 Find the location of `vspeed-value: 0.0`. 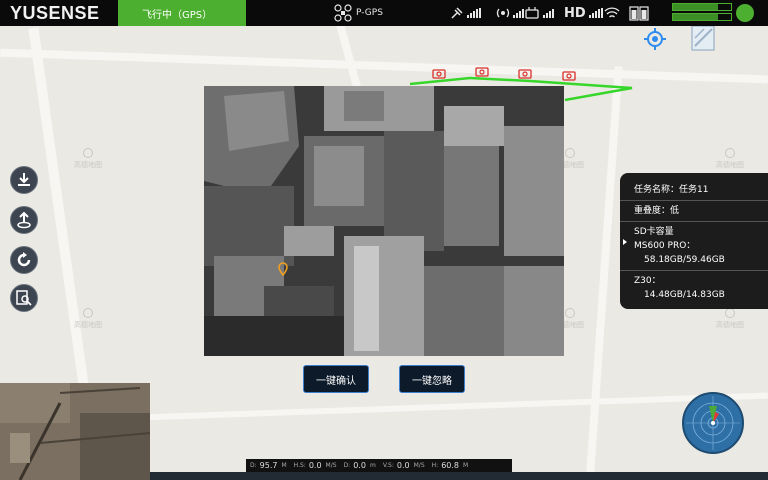

vspeed-value: 0.0 is located at coordinates (403, 465).